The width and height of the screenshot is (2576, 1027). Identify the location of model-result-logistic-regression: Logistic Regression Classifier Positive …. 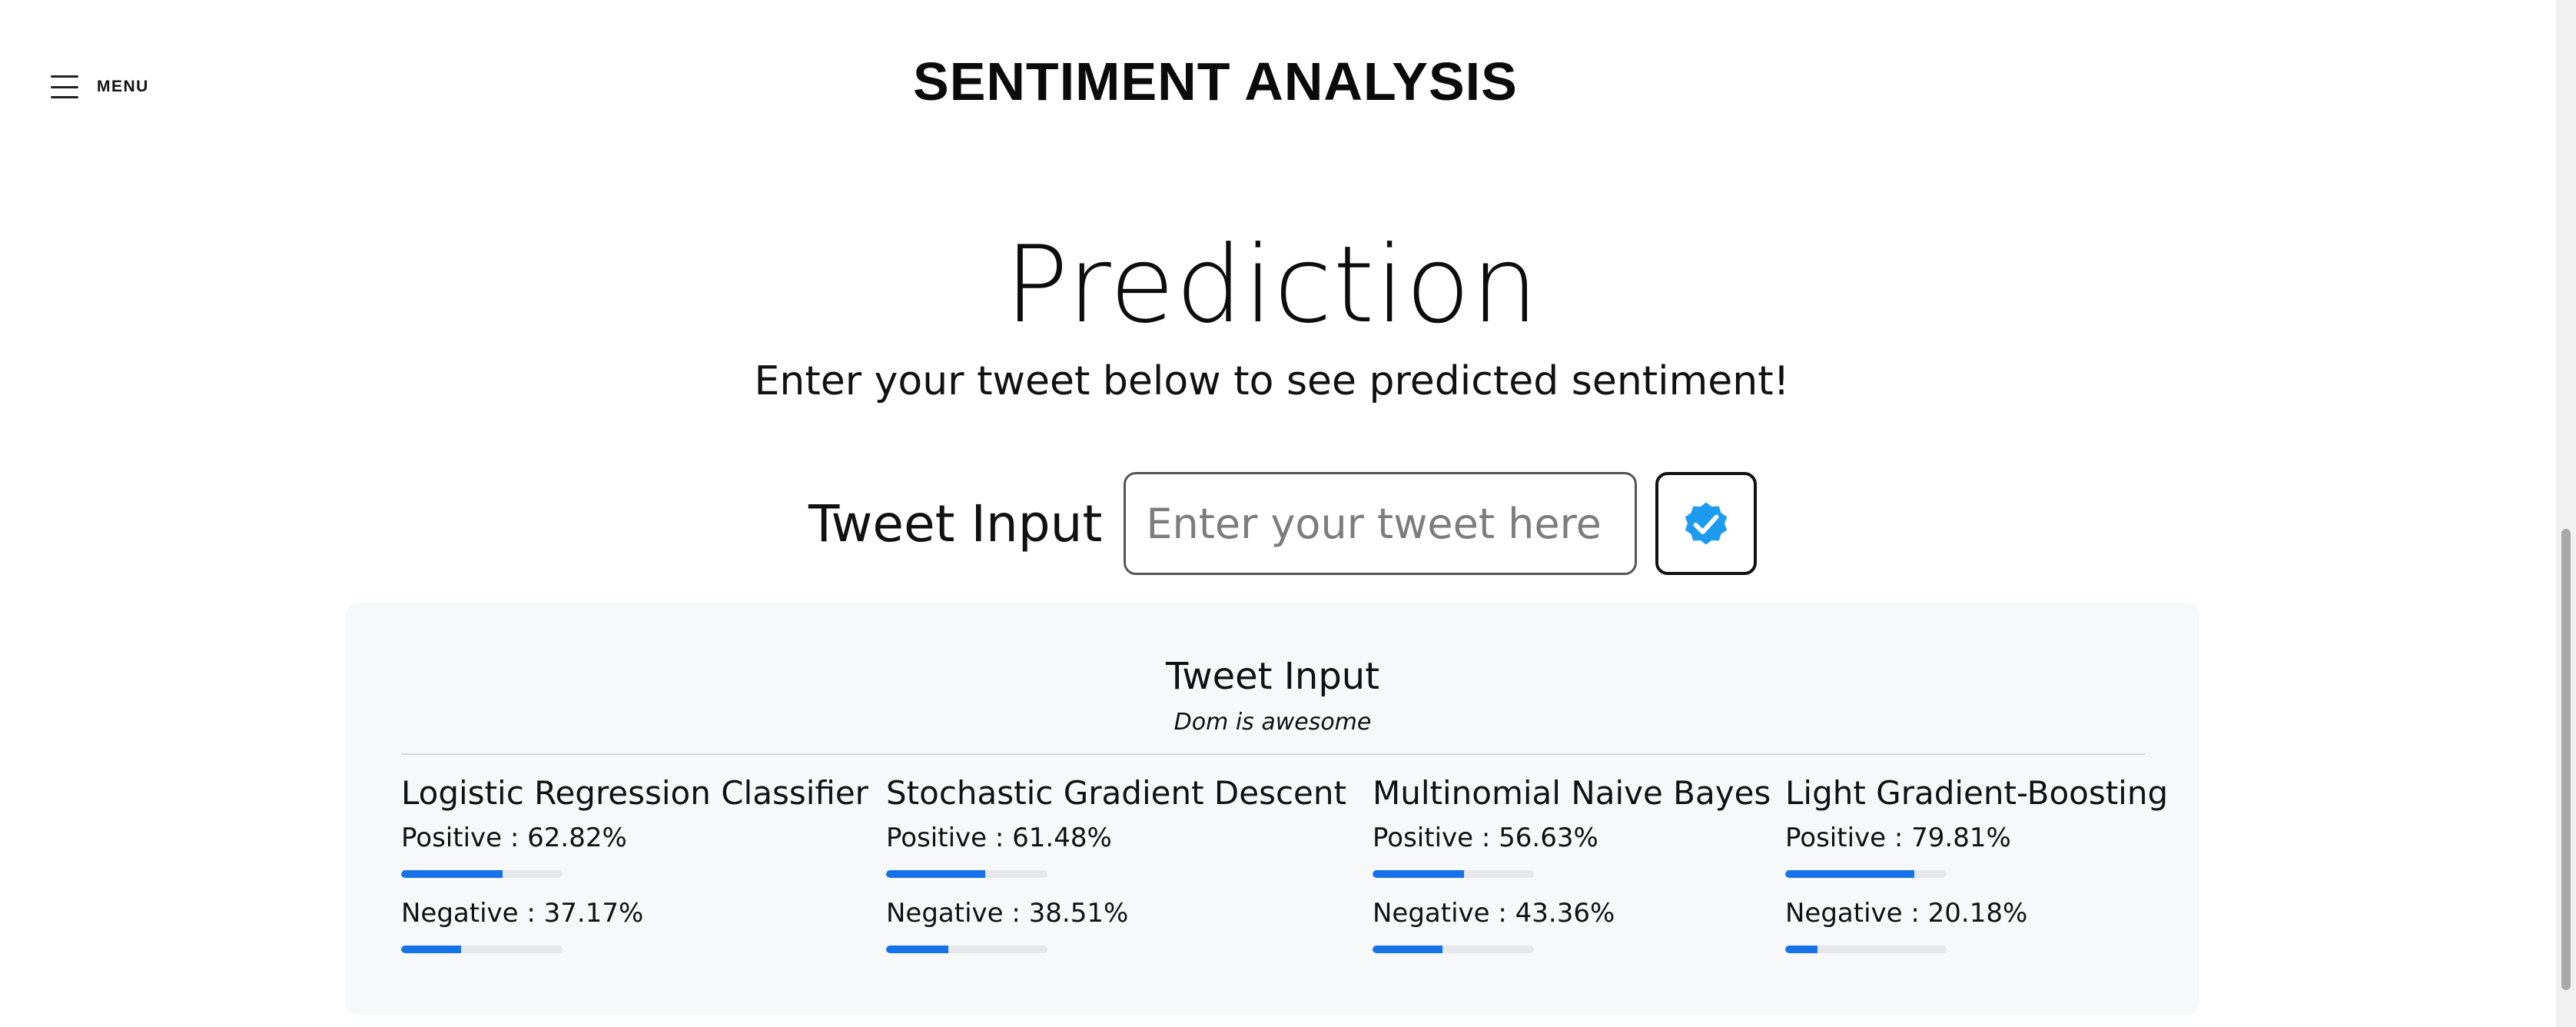
(634, 870).